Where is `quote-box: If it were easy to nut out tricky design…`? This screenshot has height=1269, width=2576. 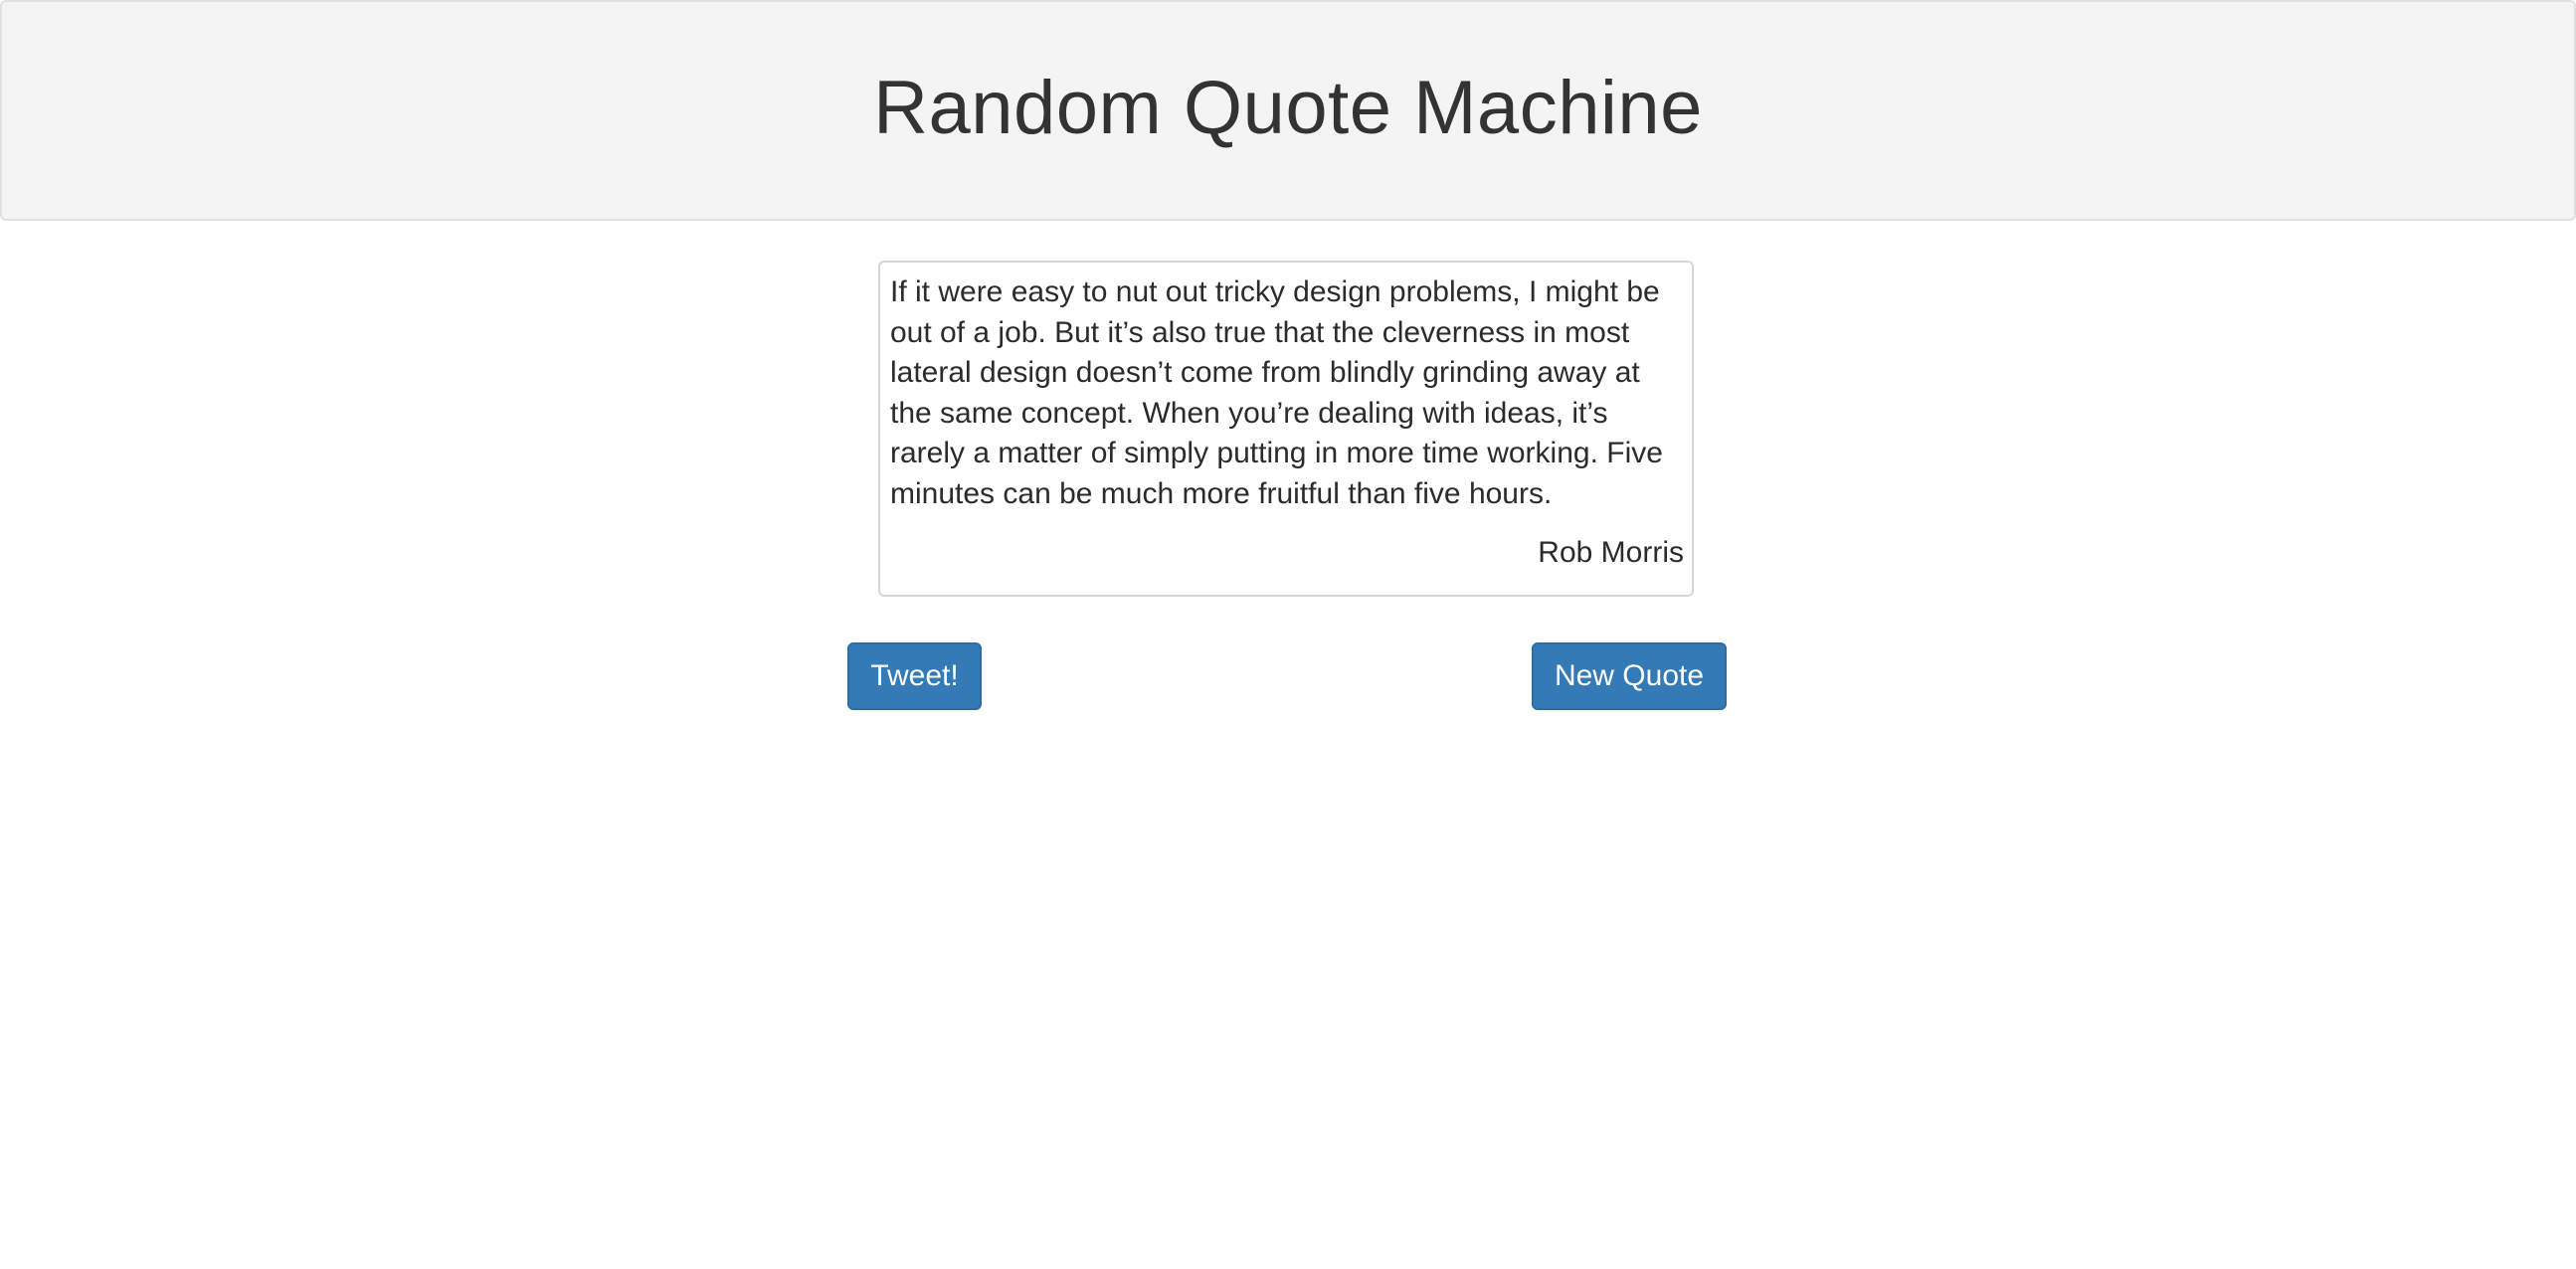 quote-box: If it were easy to nut out tricky design… is located at coordinates (1286, 429).